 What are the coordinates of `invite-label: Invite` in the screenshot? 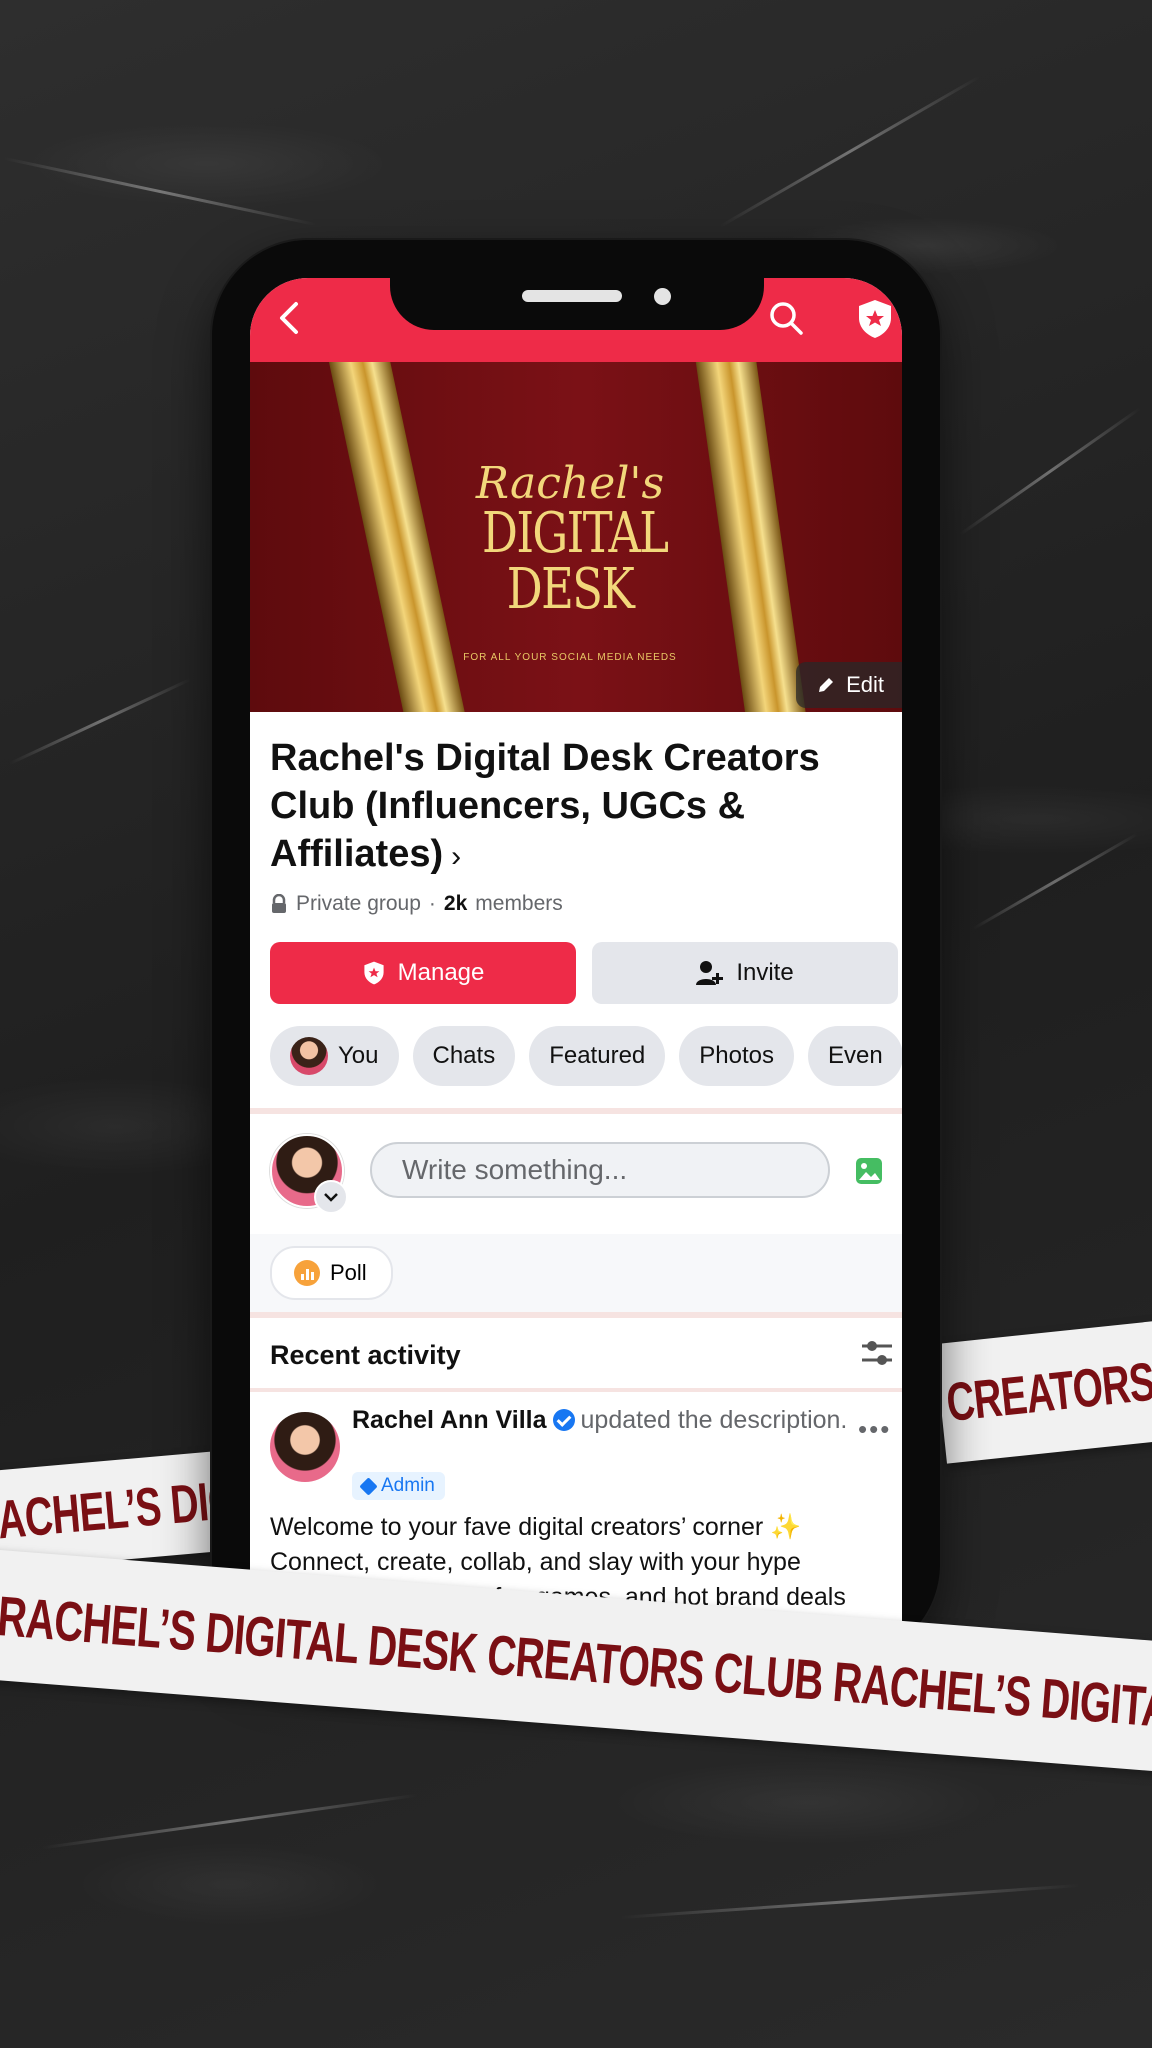 It's located at (765, 972).